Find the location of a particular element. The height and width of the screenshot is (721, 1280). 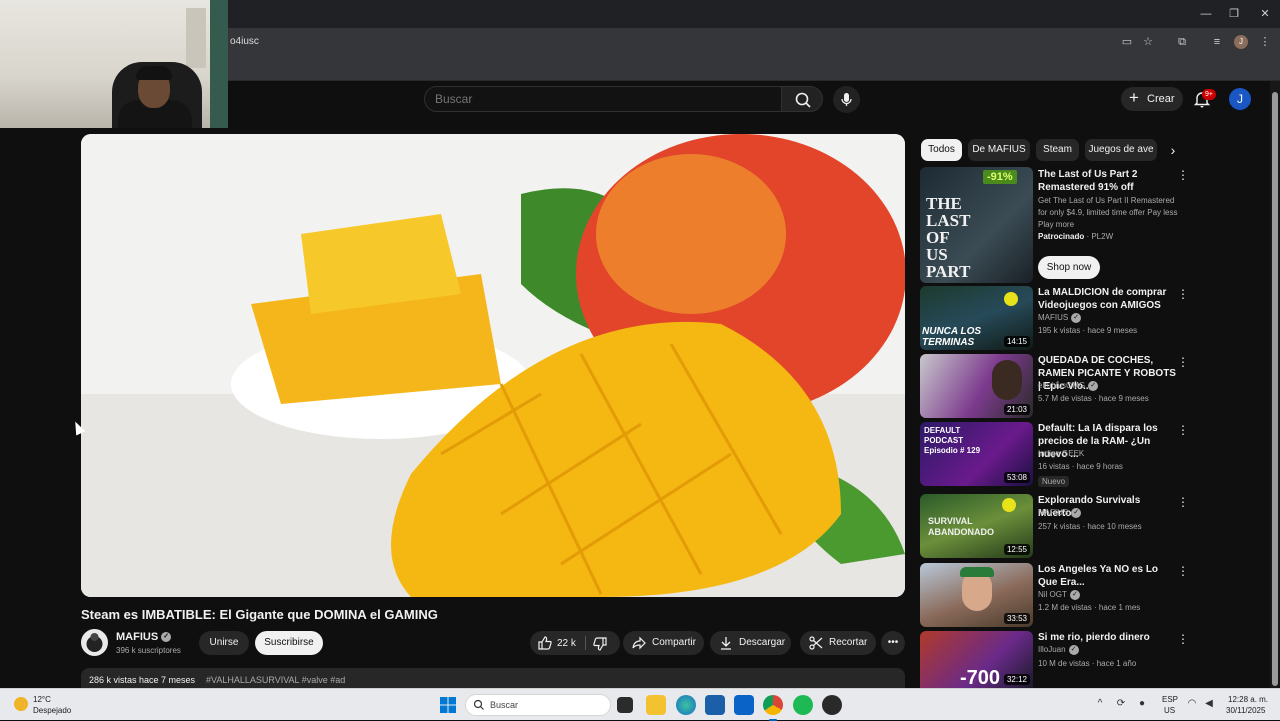

recommendation-thumbnail: 33:53 is located at coordinates (976, 595).